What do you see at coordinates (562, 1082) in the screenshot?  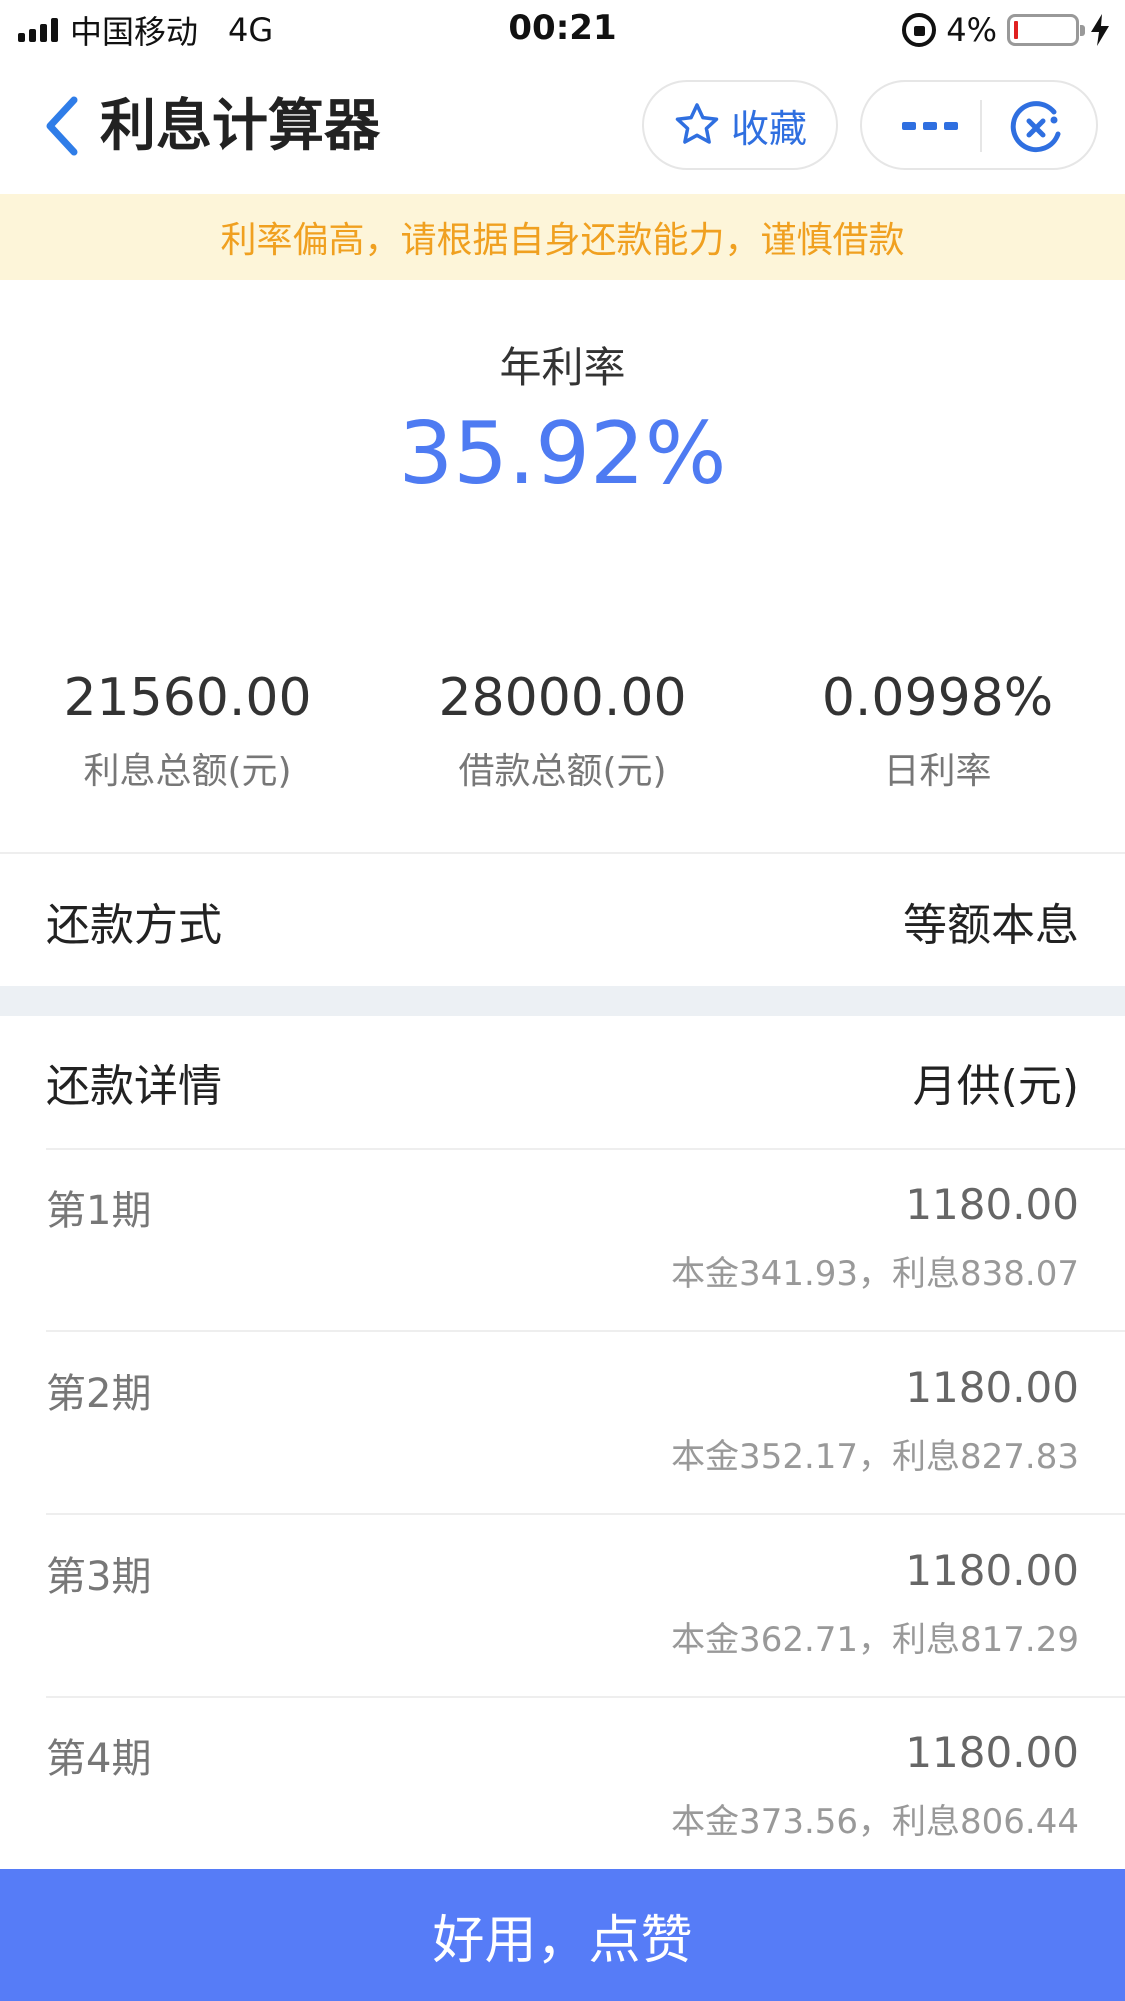 I see `details-header: 还款详情 月供(元)` at bounding box center [562, 1082].